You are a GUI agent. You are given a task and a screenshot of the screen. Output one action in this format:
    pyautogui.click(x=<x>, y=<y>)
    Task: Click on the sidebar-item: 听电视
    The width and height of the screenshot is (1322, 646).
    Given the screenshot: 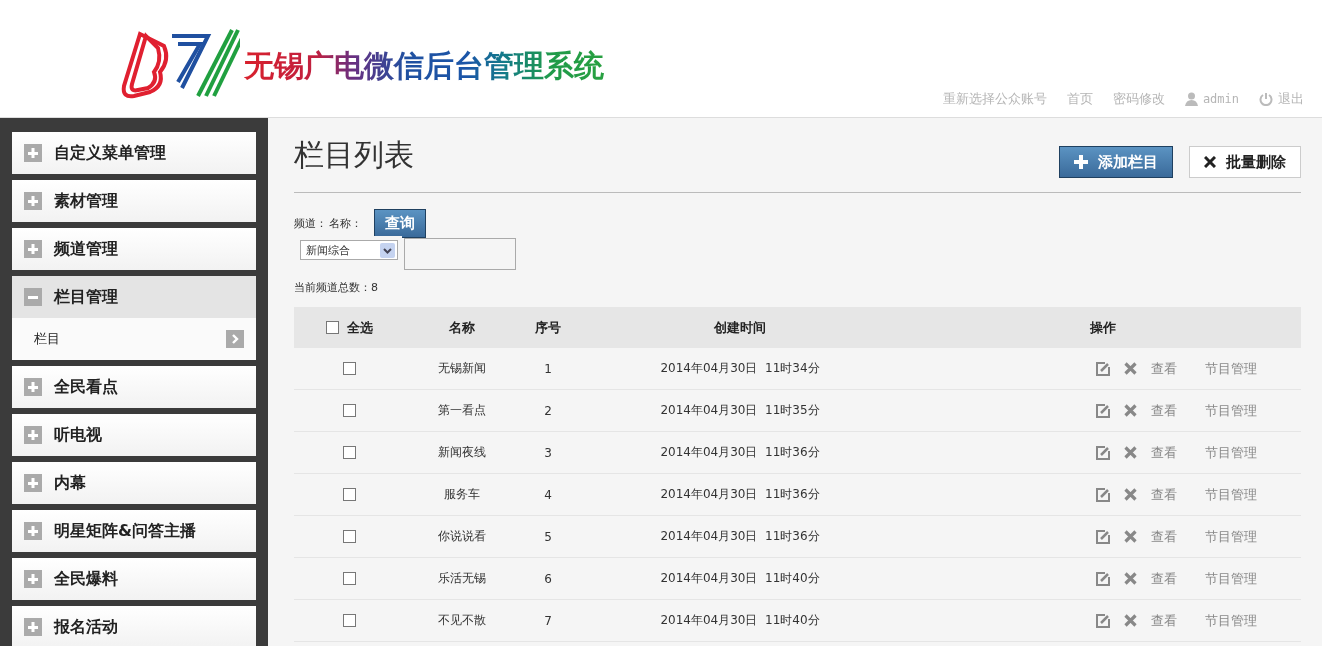 What is the action you would take?
    pyautogui.click(x=134, y=435)
    